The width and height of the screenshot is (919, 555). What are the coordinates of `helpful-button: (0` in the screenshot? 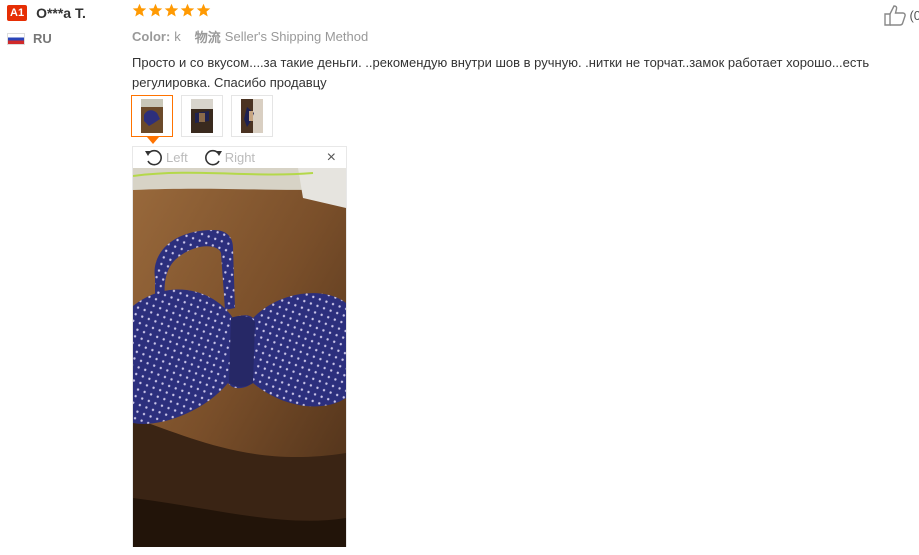 It's located at (901, 15).